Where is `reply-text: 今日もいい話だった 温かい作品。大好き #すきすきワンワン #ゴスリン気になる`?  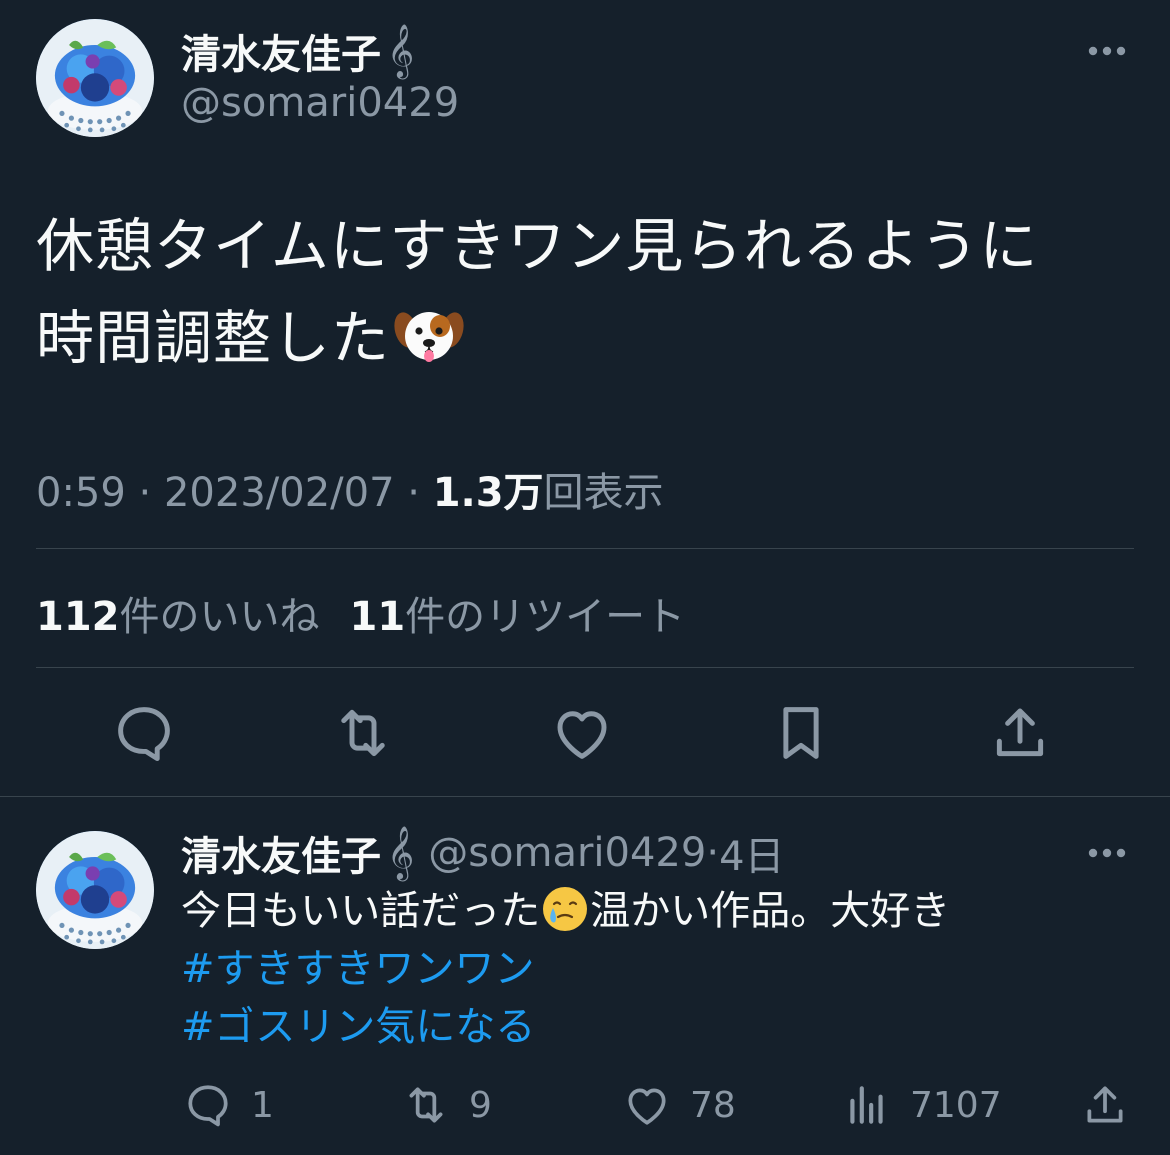
reply-text: 今日もいい話だった 温かい作品。大好き #すきすきワンワン #ゴスリン気になる is located at coordinates (661, 969).